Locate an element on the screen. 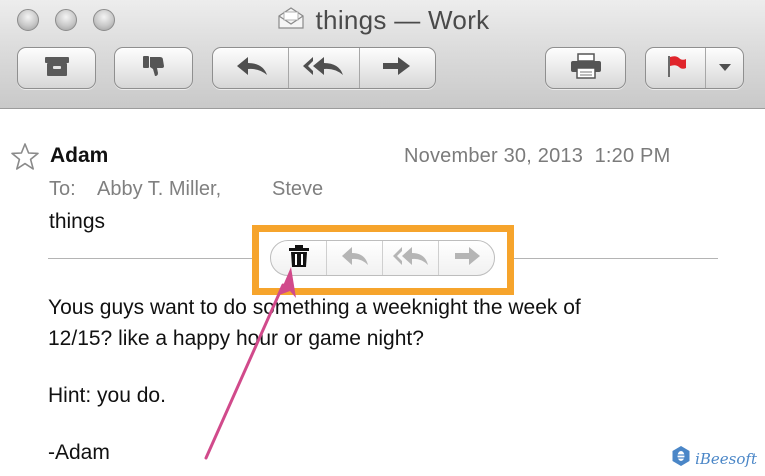 The height and width of the screenshot is (476, 765). junk-button is located at coordinates (153, 68).